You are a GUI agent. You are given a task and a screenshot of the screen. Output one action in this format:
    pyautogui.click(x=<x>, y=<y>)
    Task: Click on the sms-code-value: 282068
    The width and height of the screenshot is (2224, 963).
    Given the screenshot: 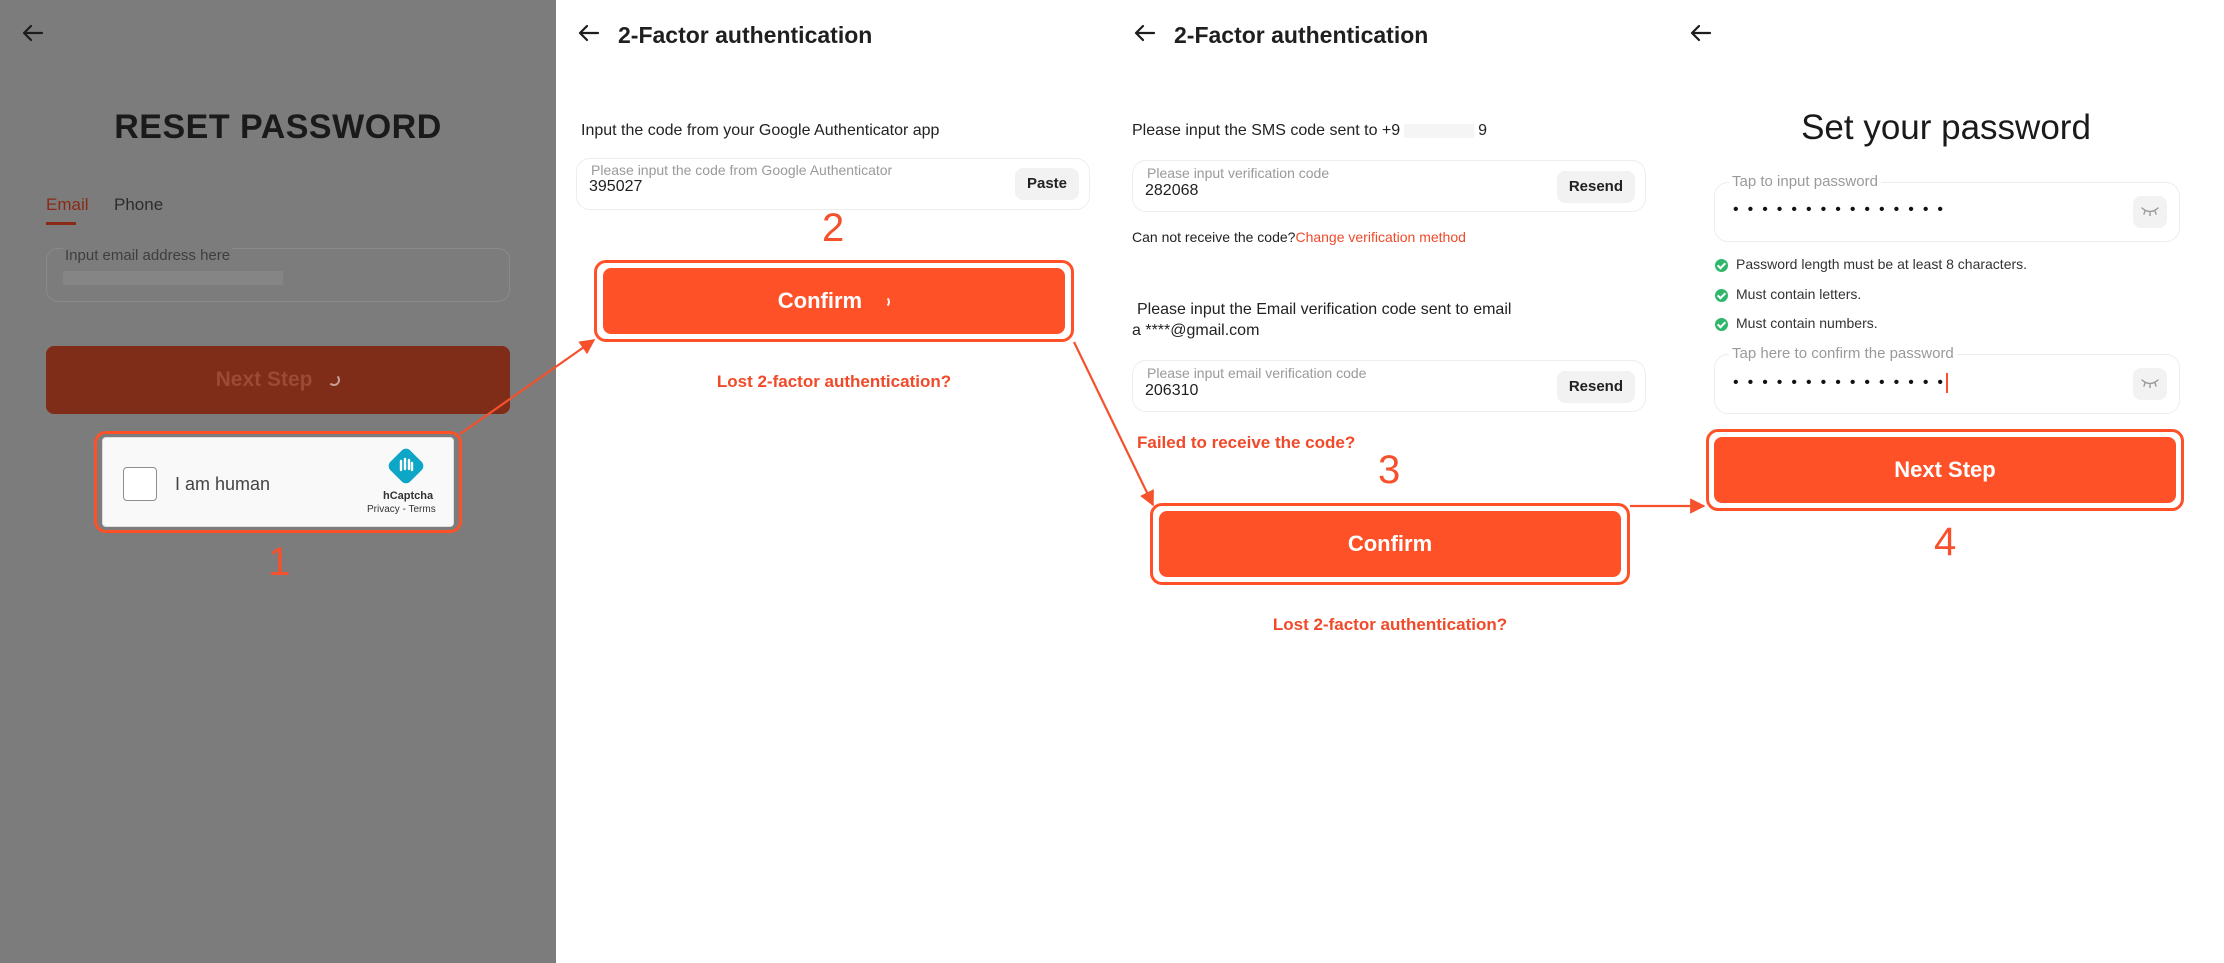 What is the action you would take?
    pyautogui.click(x=1172, y=190)
    